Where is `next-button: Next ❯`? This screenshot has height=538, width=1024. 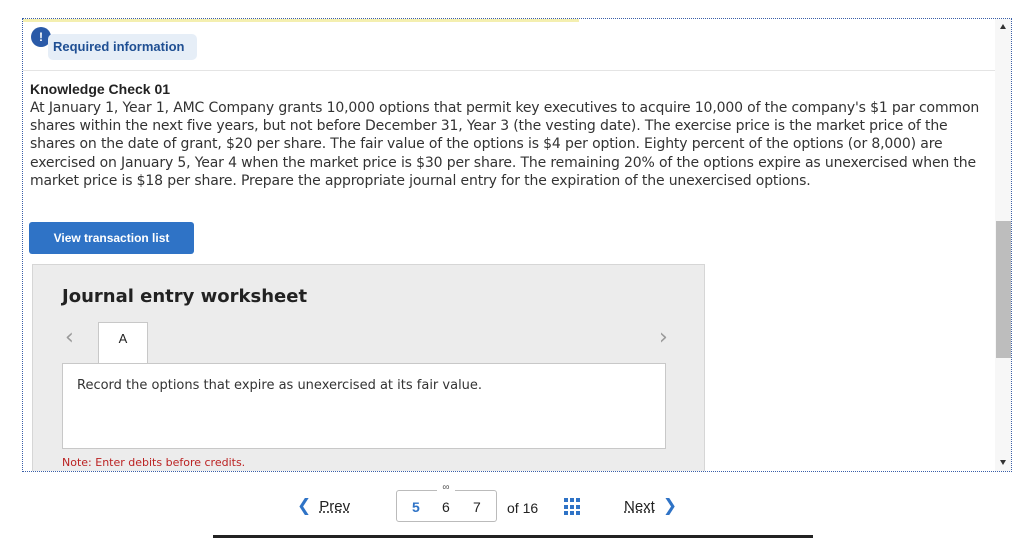
next-button: Next ❯ is located at coordinates (650, 506).